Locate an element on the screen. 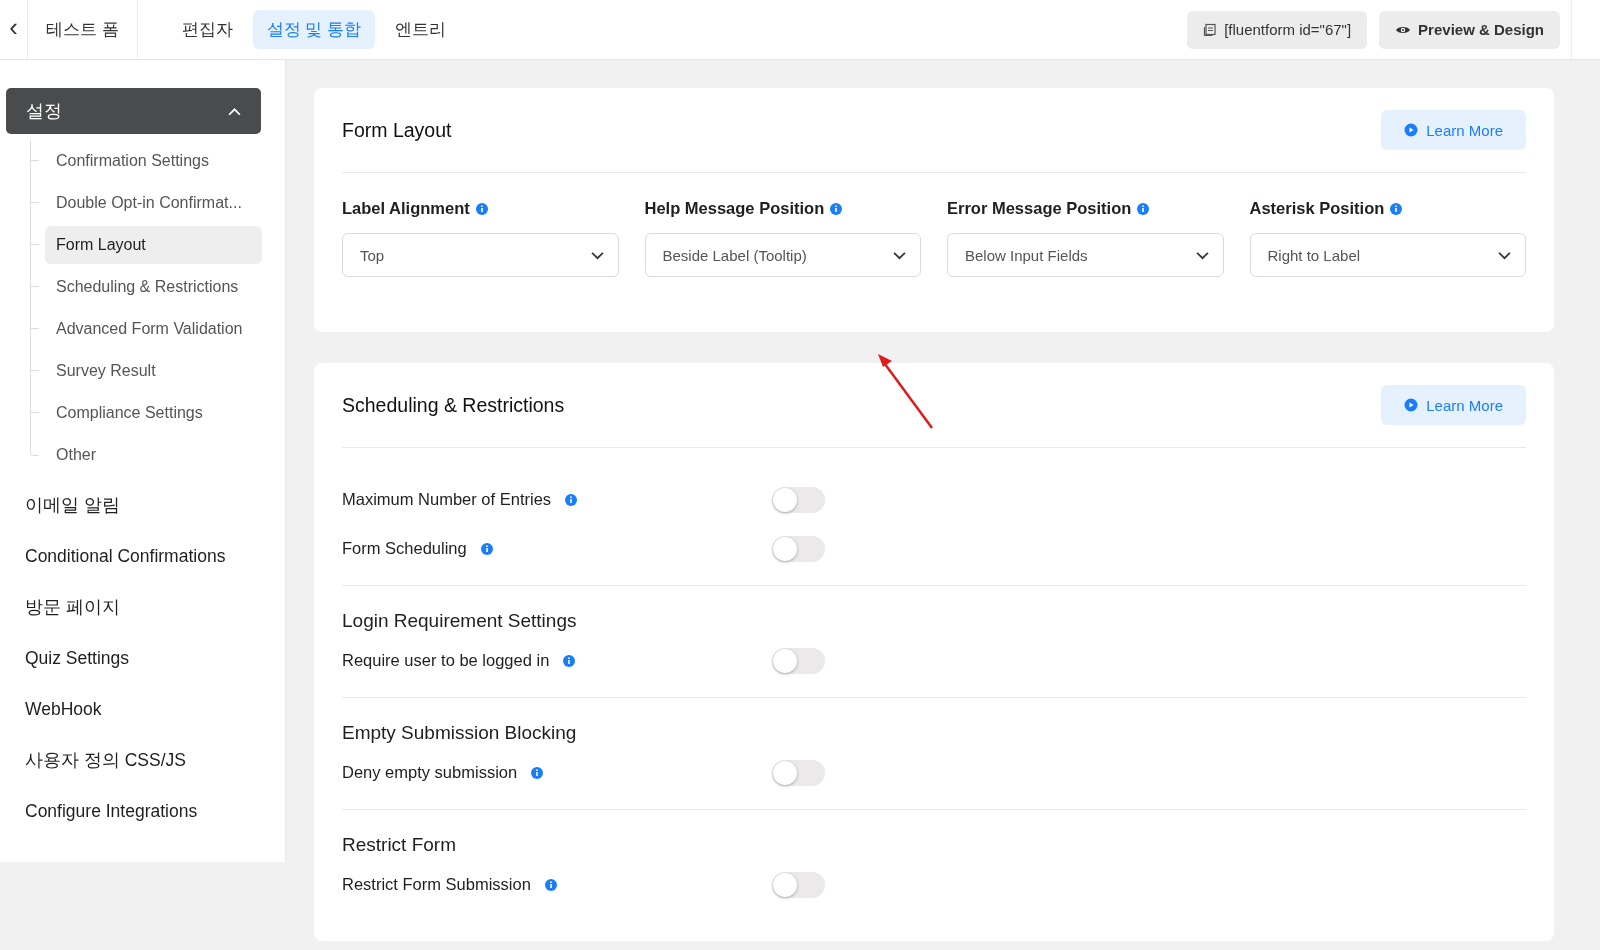  toggle-label: Restrict Form Submission is located at coordinates (436, 884).